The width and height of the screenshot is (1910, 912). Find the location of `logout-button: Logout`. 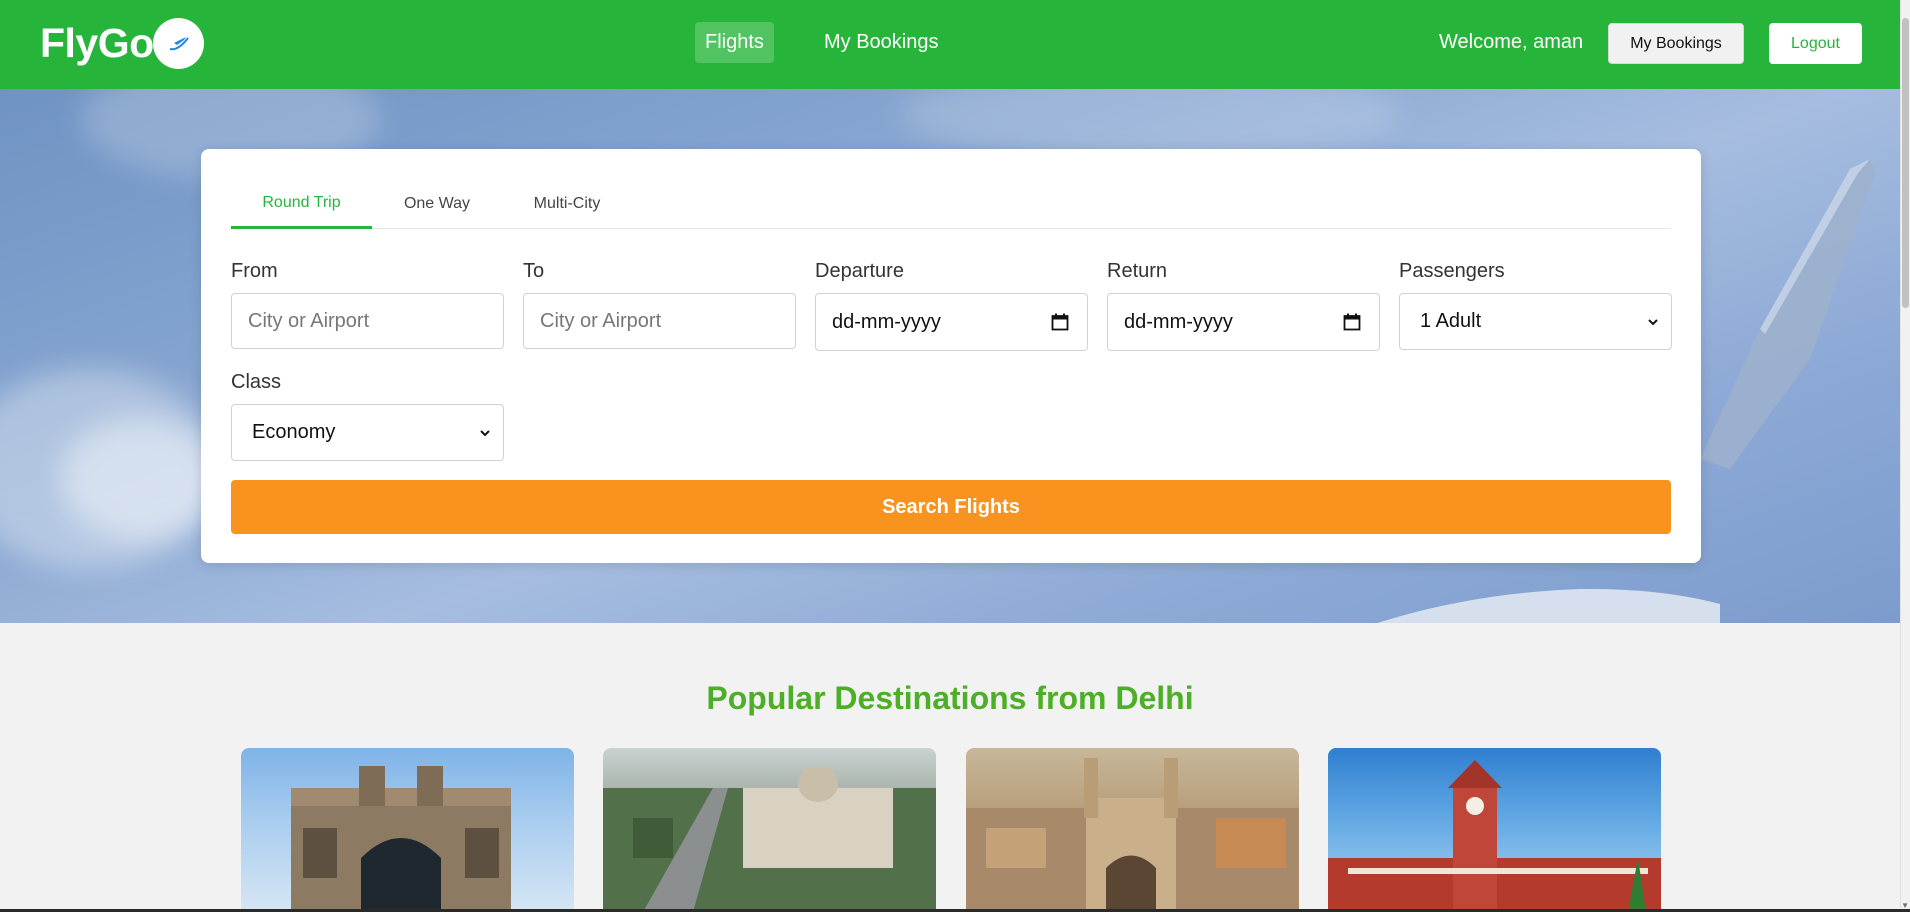

logout-button: Logout is located at coordinates (1815, 43).